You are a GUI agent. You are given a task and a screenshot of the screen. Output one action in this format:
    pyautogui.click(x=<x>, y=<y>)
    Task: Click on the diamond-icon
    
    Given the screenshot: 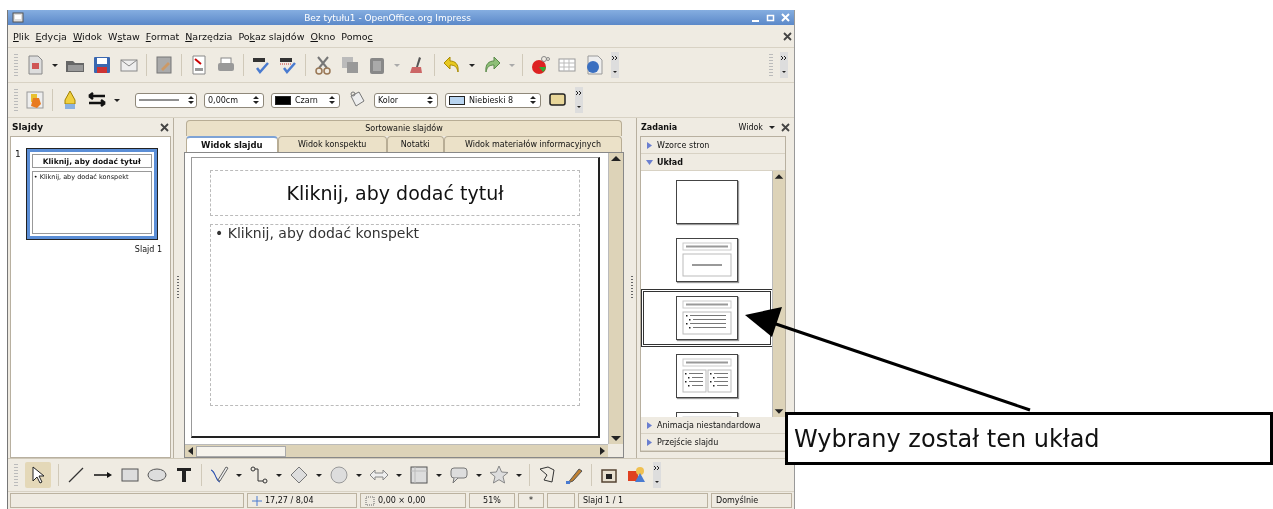 What is the action you would take?
    pyautogui.click(x=299, y=475)
    